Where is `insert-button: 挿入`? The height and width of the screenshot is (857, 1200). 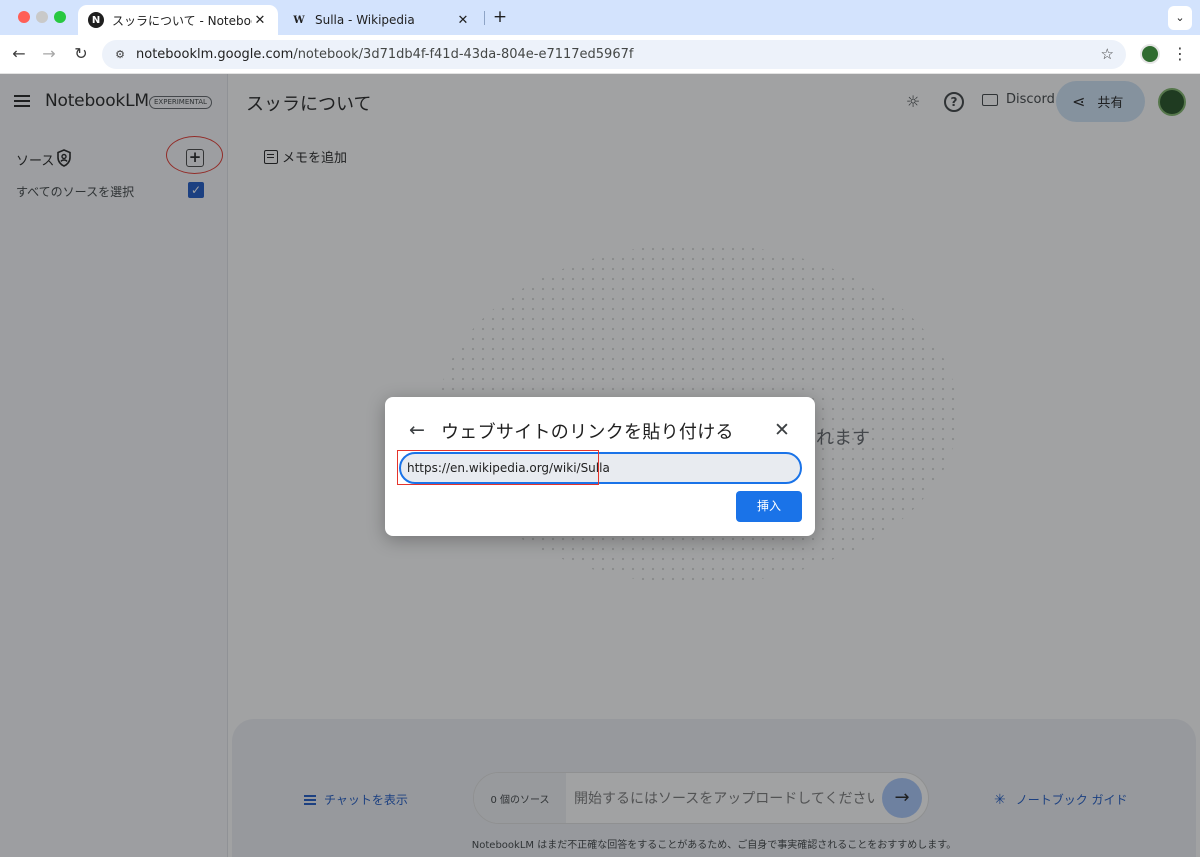
insert-button: 挿入 is located at coordinates (769, 506).